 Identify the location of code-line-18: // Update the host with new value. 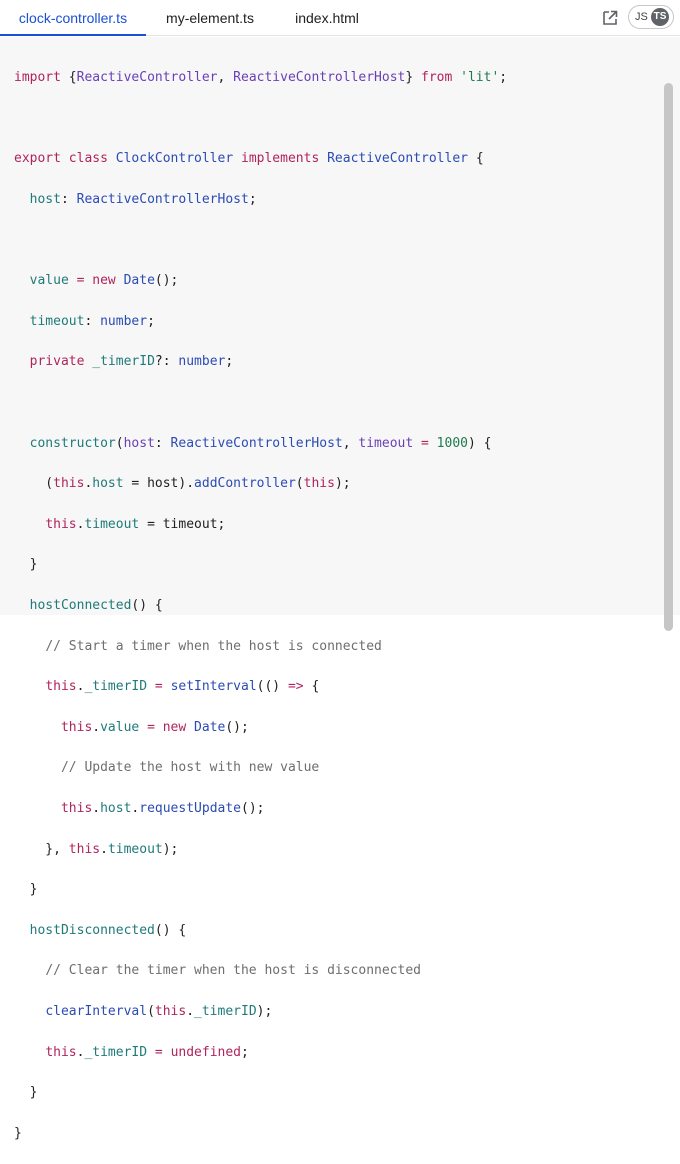
(190, 768).